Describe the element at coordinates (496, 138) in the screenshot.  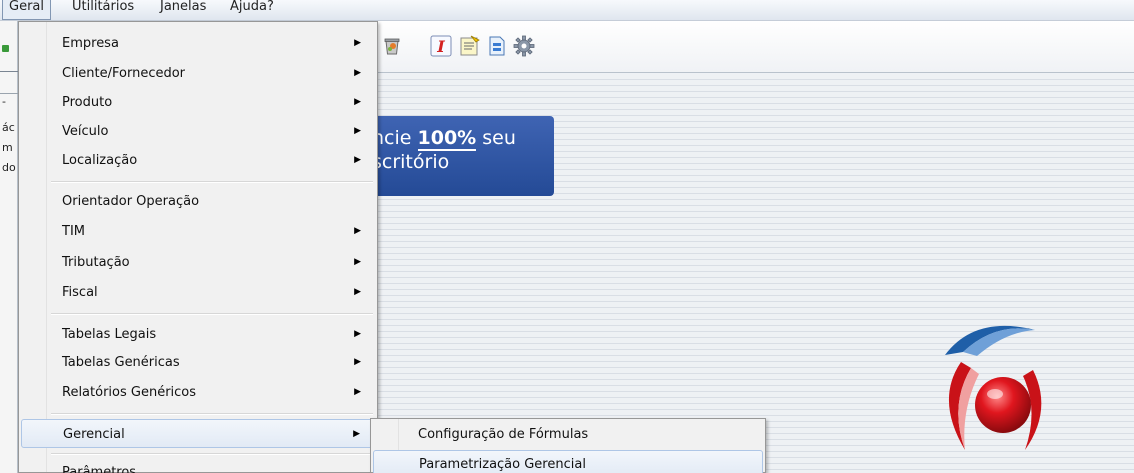
I see `banner-text: seu` at that location.